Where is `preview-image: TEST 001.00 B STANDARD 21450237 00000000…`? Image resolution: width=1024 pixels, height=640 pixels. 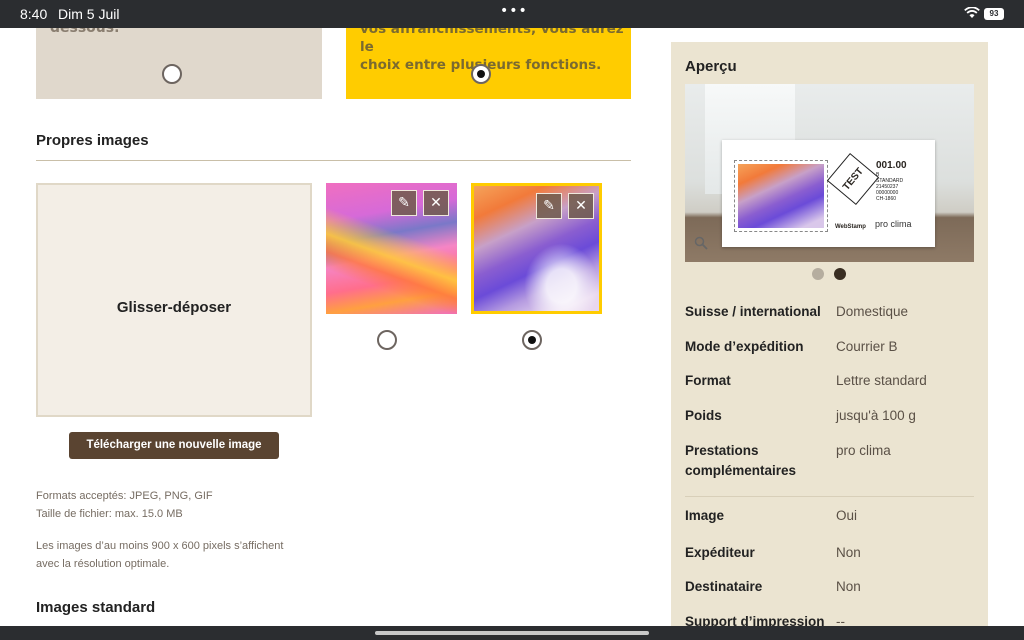
preview-image: TEST 001.00 B STANDARD 21450237 00000000… is located at coordinates (829, 173).